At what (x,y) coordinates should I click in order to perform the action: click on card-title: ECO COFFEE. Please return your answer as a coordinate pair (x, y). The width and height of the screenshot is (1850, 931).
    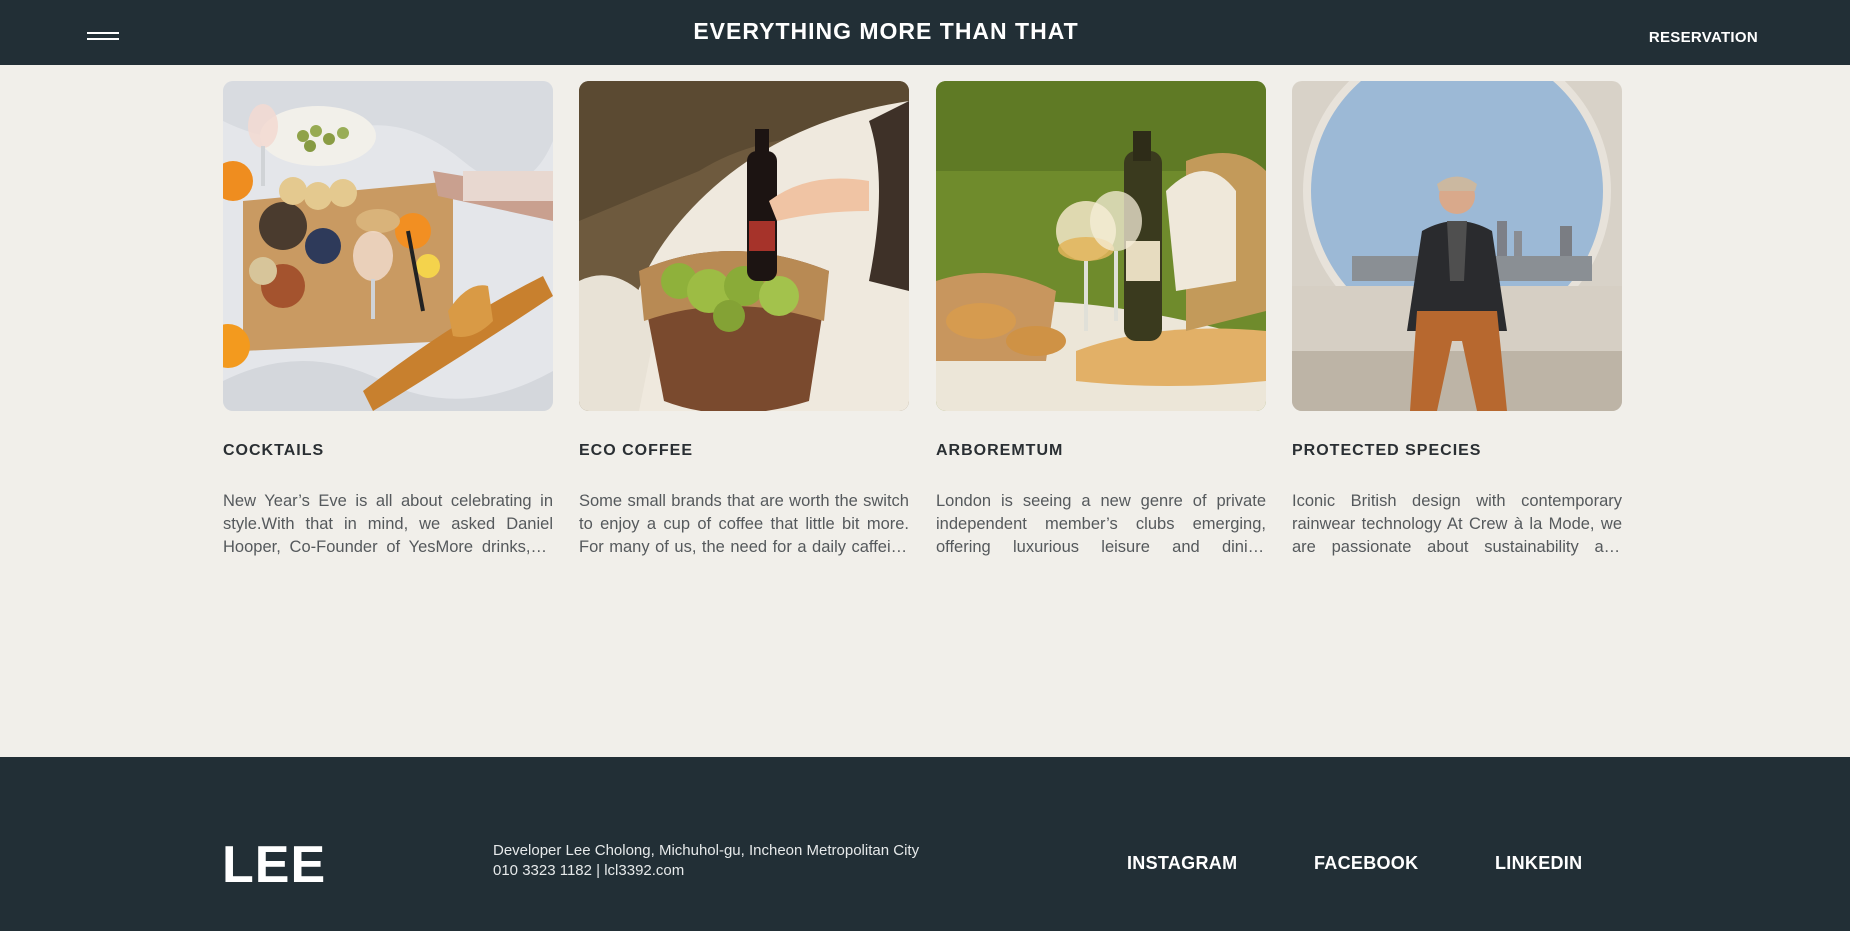
    Looking at the image, I should click on (744, 451).